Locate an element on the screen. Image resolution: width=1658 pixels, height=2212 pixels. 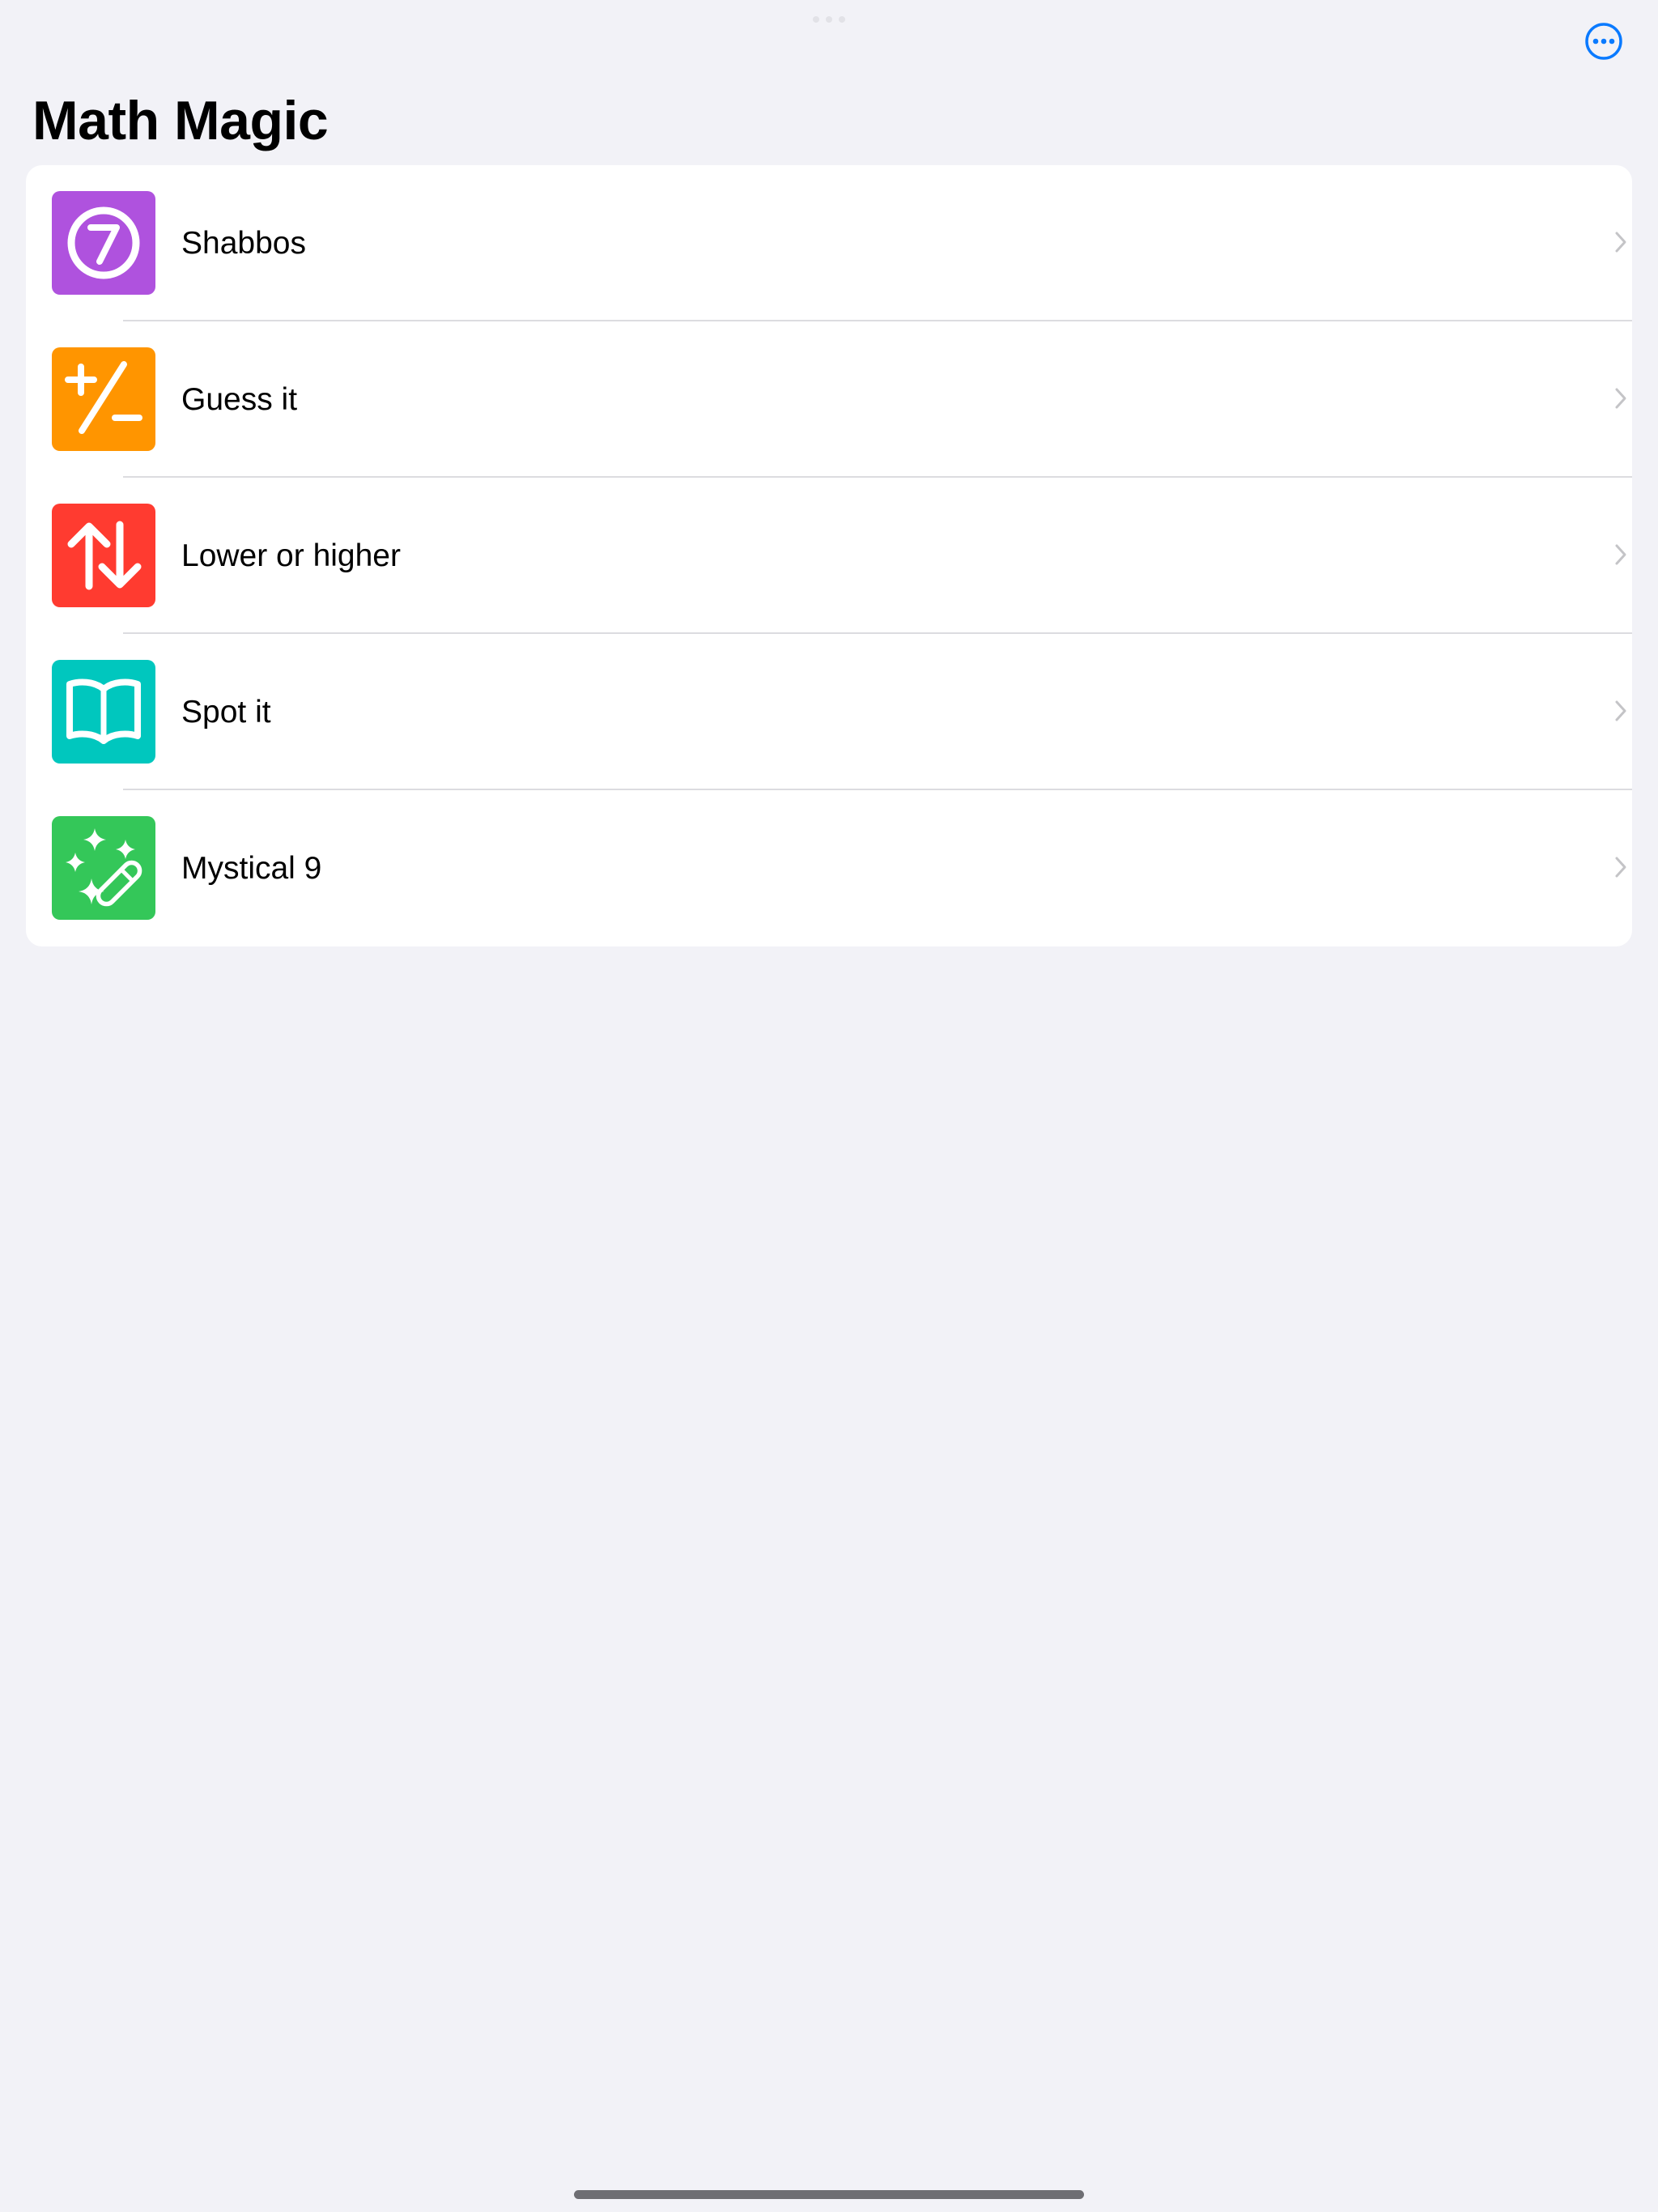
list-item-label: Lower or higher is located at coordinates (291, 556).